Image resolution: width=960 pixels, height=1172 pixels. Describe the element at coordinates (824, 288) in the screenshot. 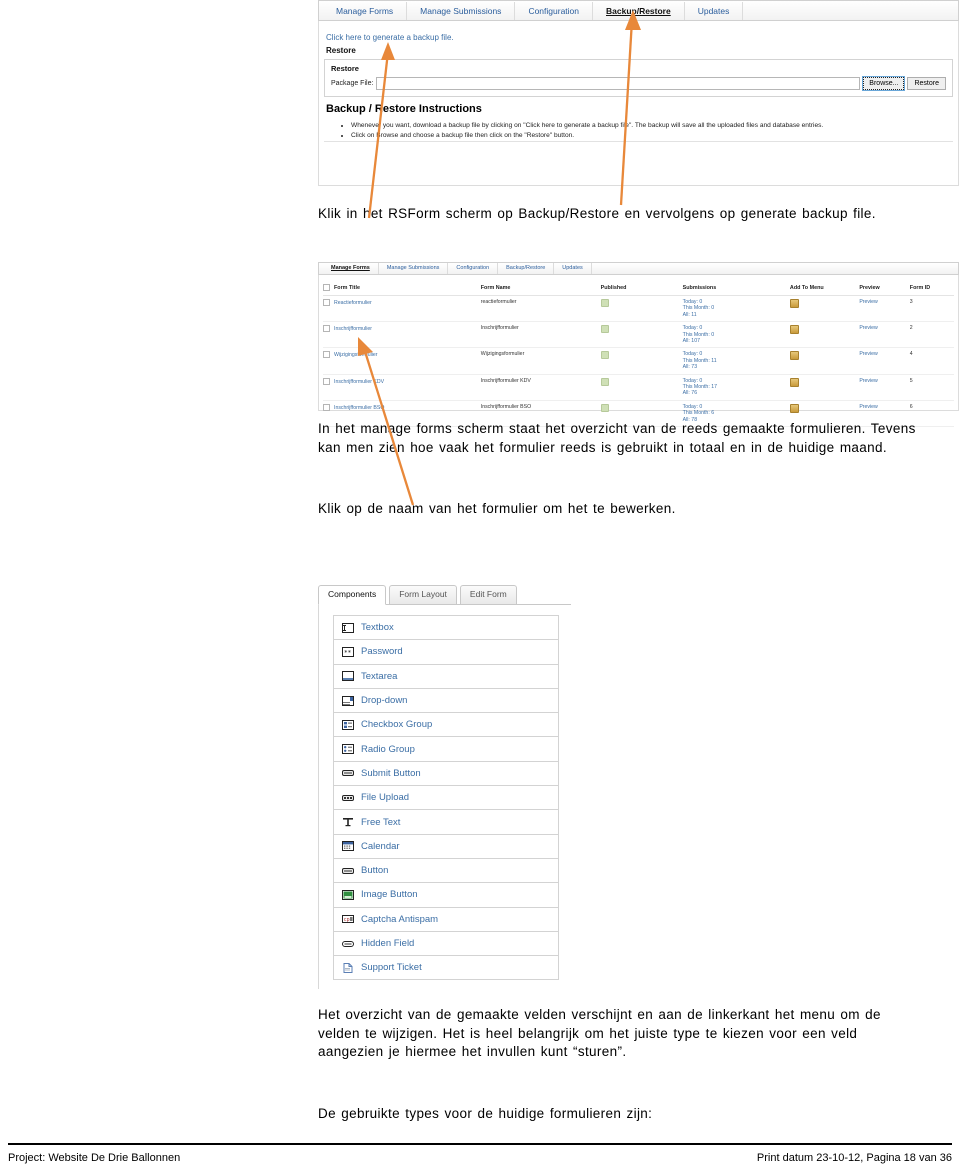

I see `col-add-to-menu: Add To Menu` at that location.